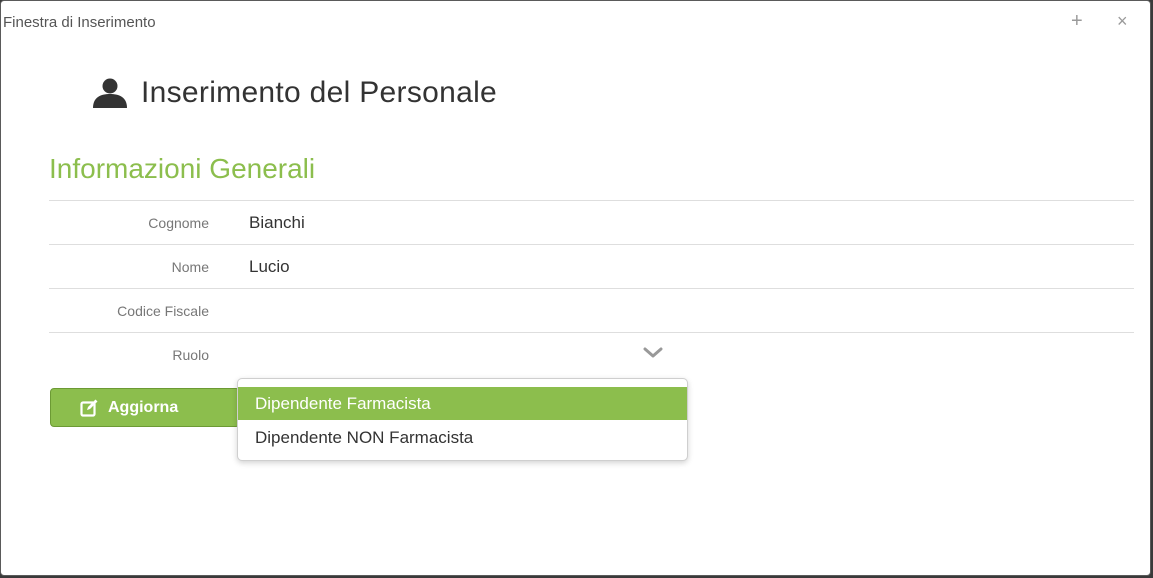  What do you see at coordinates (277, 223) in the screenshot?
I see `cognome-field: Bianchi` at bounding box center [277, 223].